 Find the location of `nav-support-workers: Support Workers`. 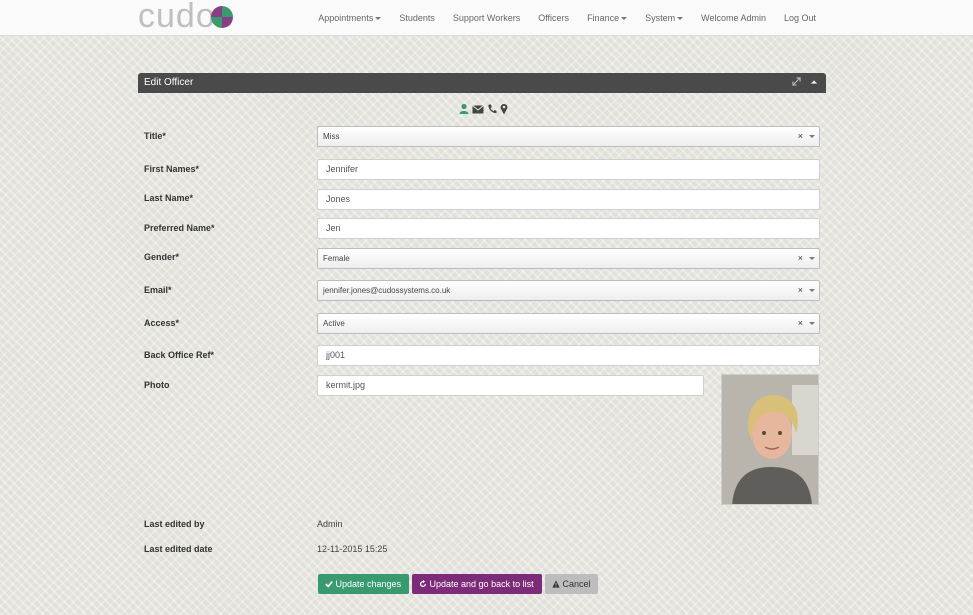

nav-support-workers: Support Workers is located at coordinates (486, 18).